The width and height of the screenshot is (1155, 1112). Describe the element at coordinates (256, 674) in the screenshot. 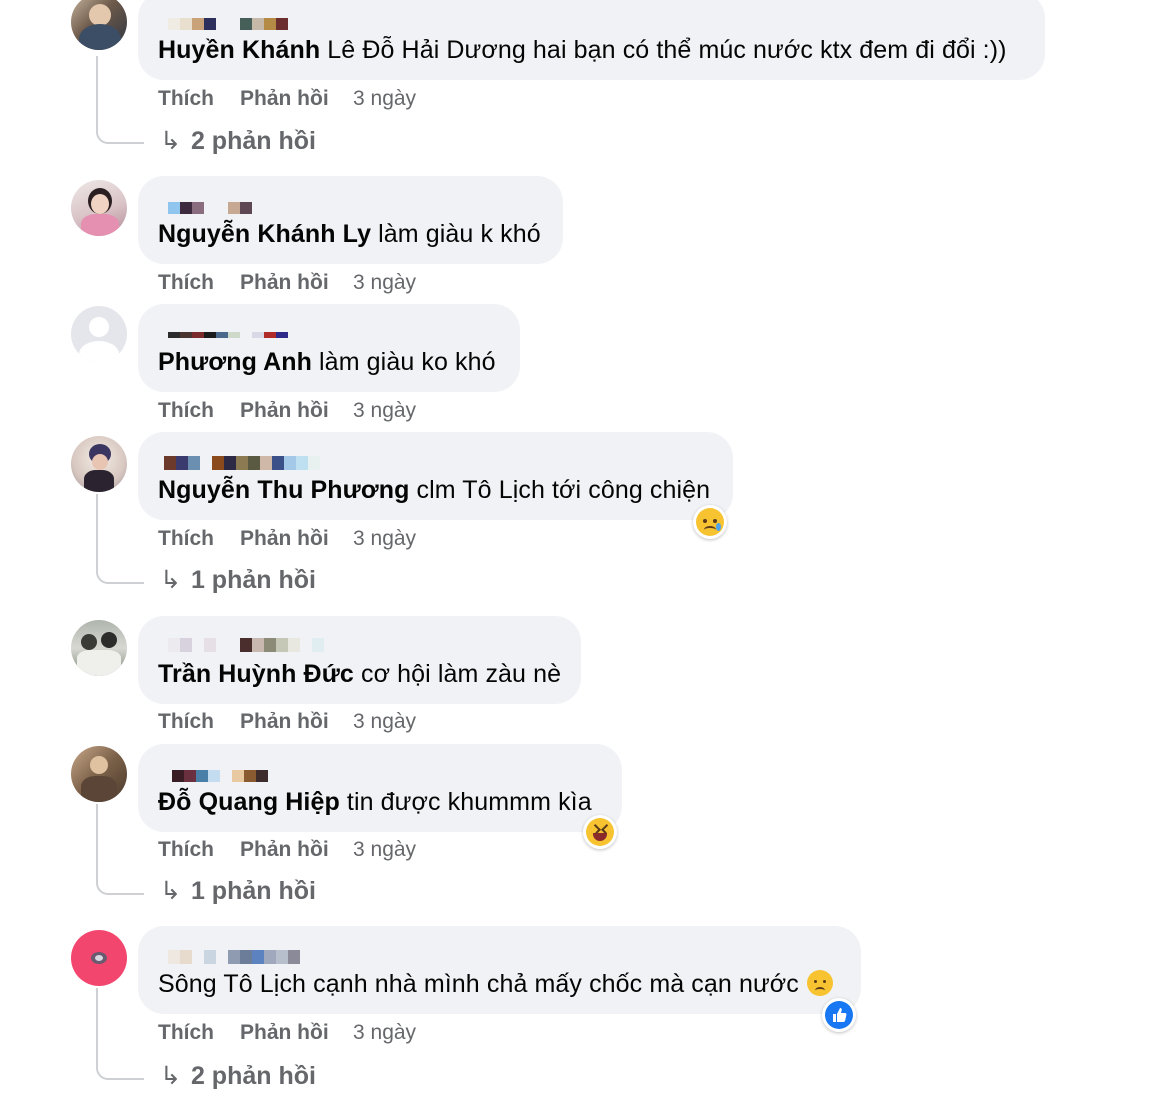

I see `author-name: Trần Huỳnh Đức` at that location.